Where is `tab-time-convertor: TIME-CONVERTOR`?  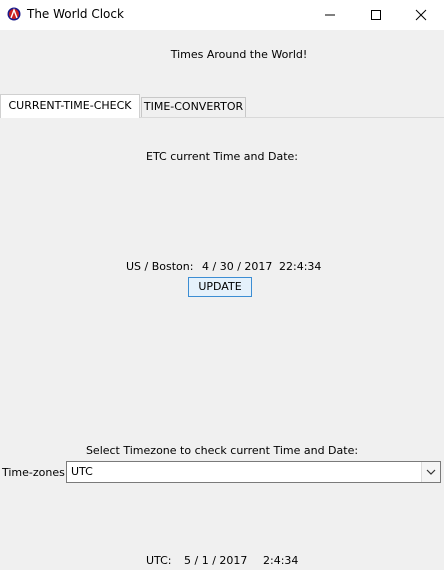 tab-time-convertor: TIME-CONVERTOR is located at coordinates (193, 107).